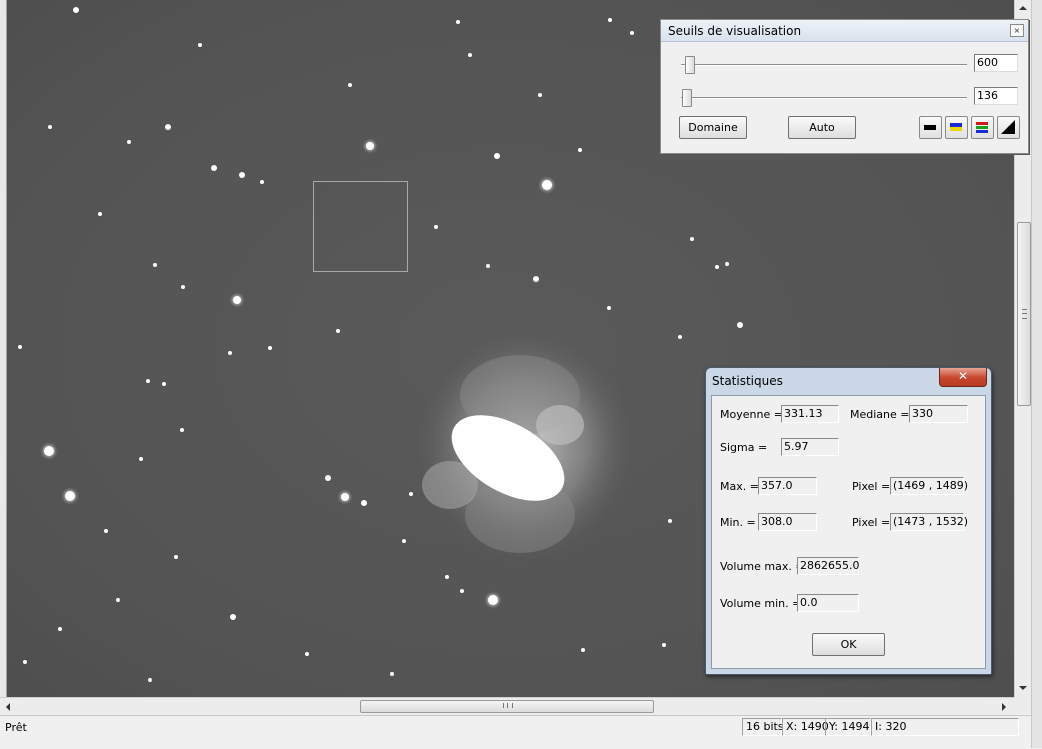 This screenshot has height=749, width=1042. I want to click on horizontal-scroll-thumb, so click(507, 706).